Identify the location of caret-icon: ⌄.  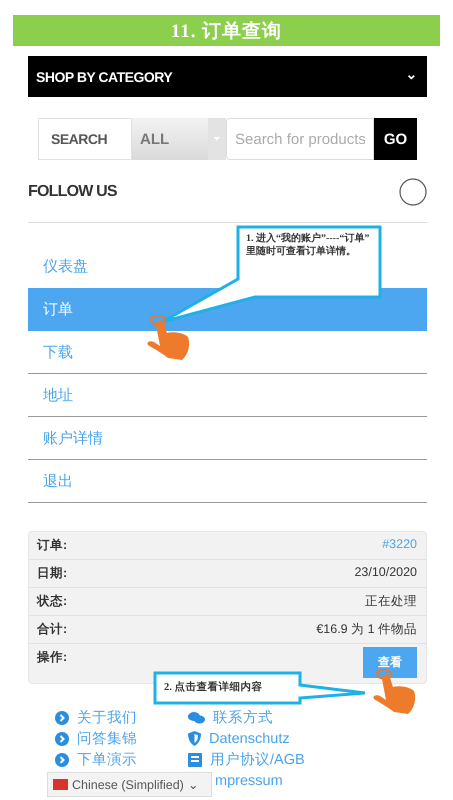
(193, 784).